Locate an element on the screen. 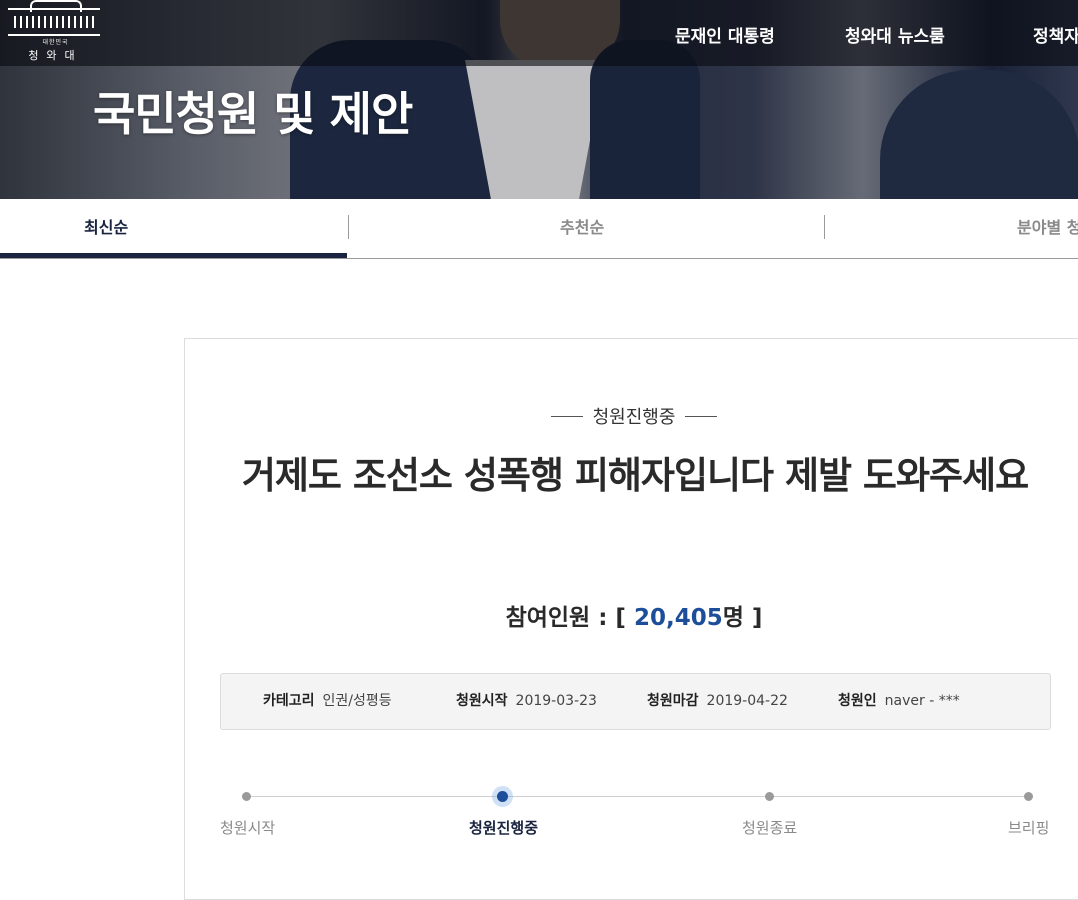 Image resolution: width=1078 pixels, height=900 pixels. participants-unit: 명 ] is located at coordinates (742, 618).